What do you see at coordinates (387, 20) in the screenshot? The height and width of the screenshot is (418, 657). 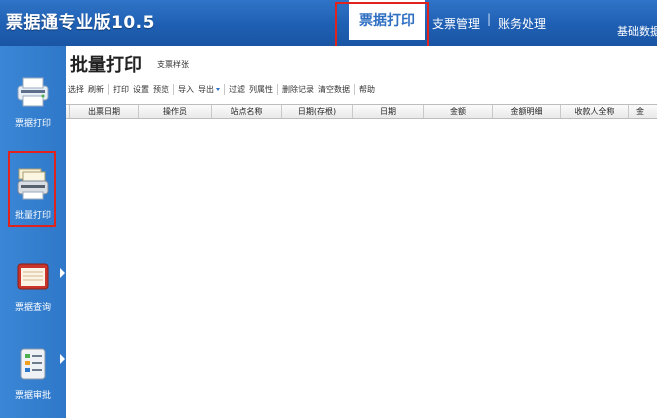 I see `tab-ticket-print: 票据打印` at bounding box center [387, 20].